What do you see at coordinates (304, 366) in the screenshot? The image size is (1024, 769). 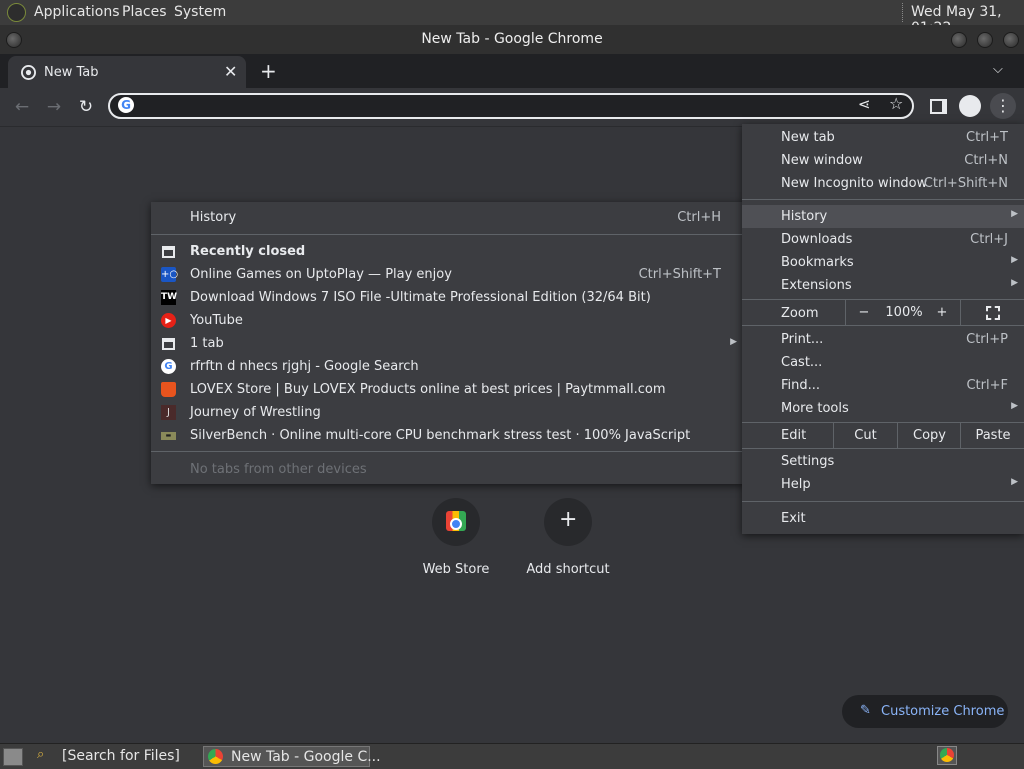 I see `list-item-label: rfrftn d nhecs rjghj - Google Search` at bounding box center [304, 366].